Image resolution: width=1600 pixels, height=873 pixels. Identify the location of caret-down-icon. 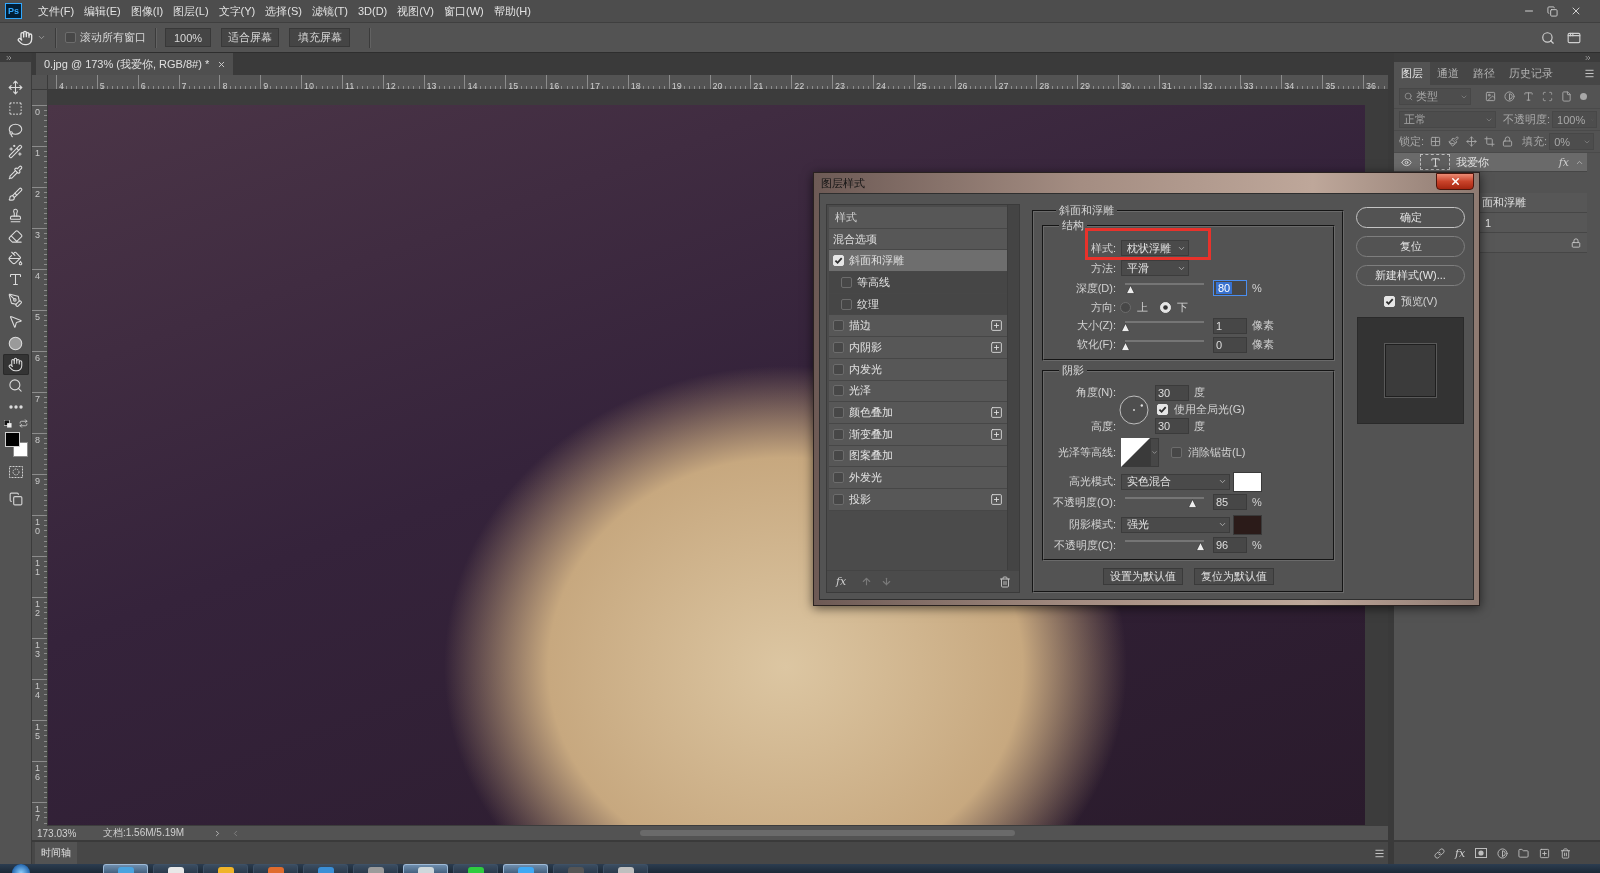
(41, 37).